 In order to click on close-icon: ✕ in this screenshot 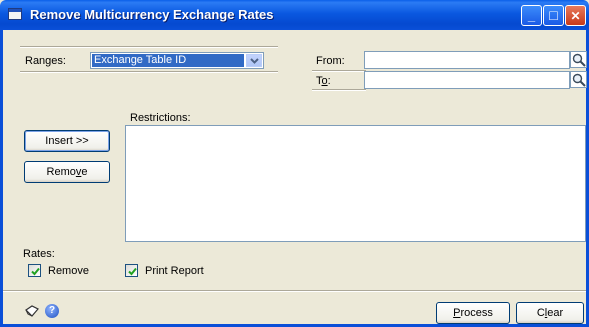, I will do `click(575, 16)`.